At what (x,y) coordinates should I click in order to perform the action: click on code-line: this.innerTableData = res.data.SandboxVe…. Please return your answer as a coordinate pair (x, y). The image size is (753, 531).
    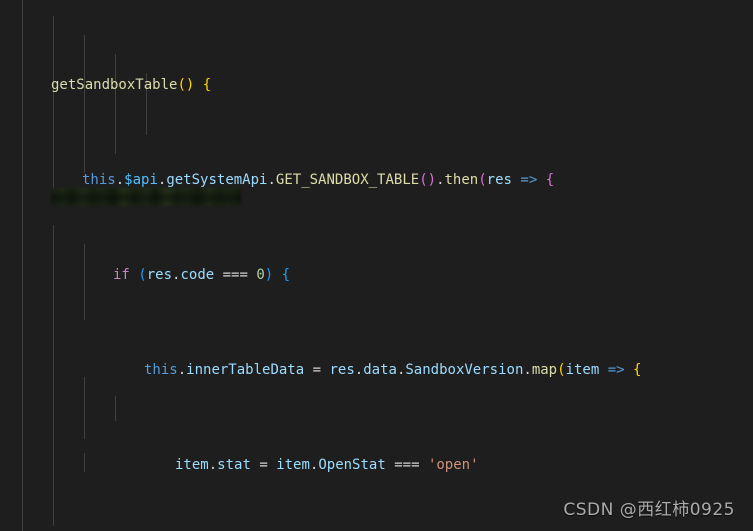
    Looking at the image, I should click on (376, 370).